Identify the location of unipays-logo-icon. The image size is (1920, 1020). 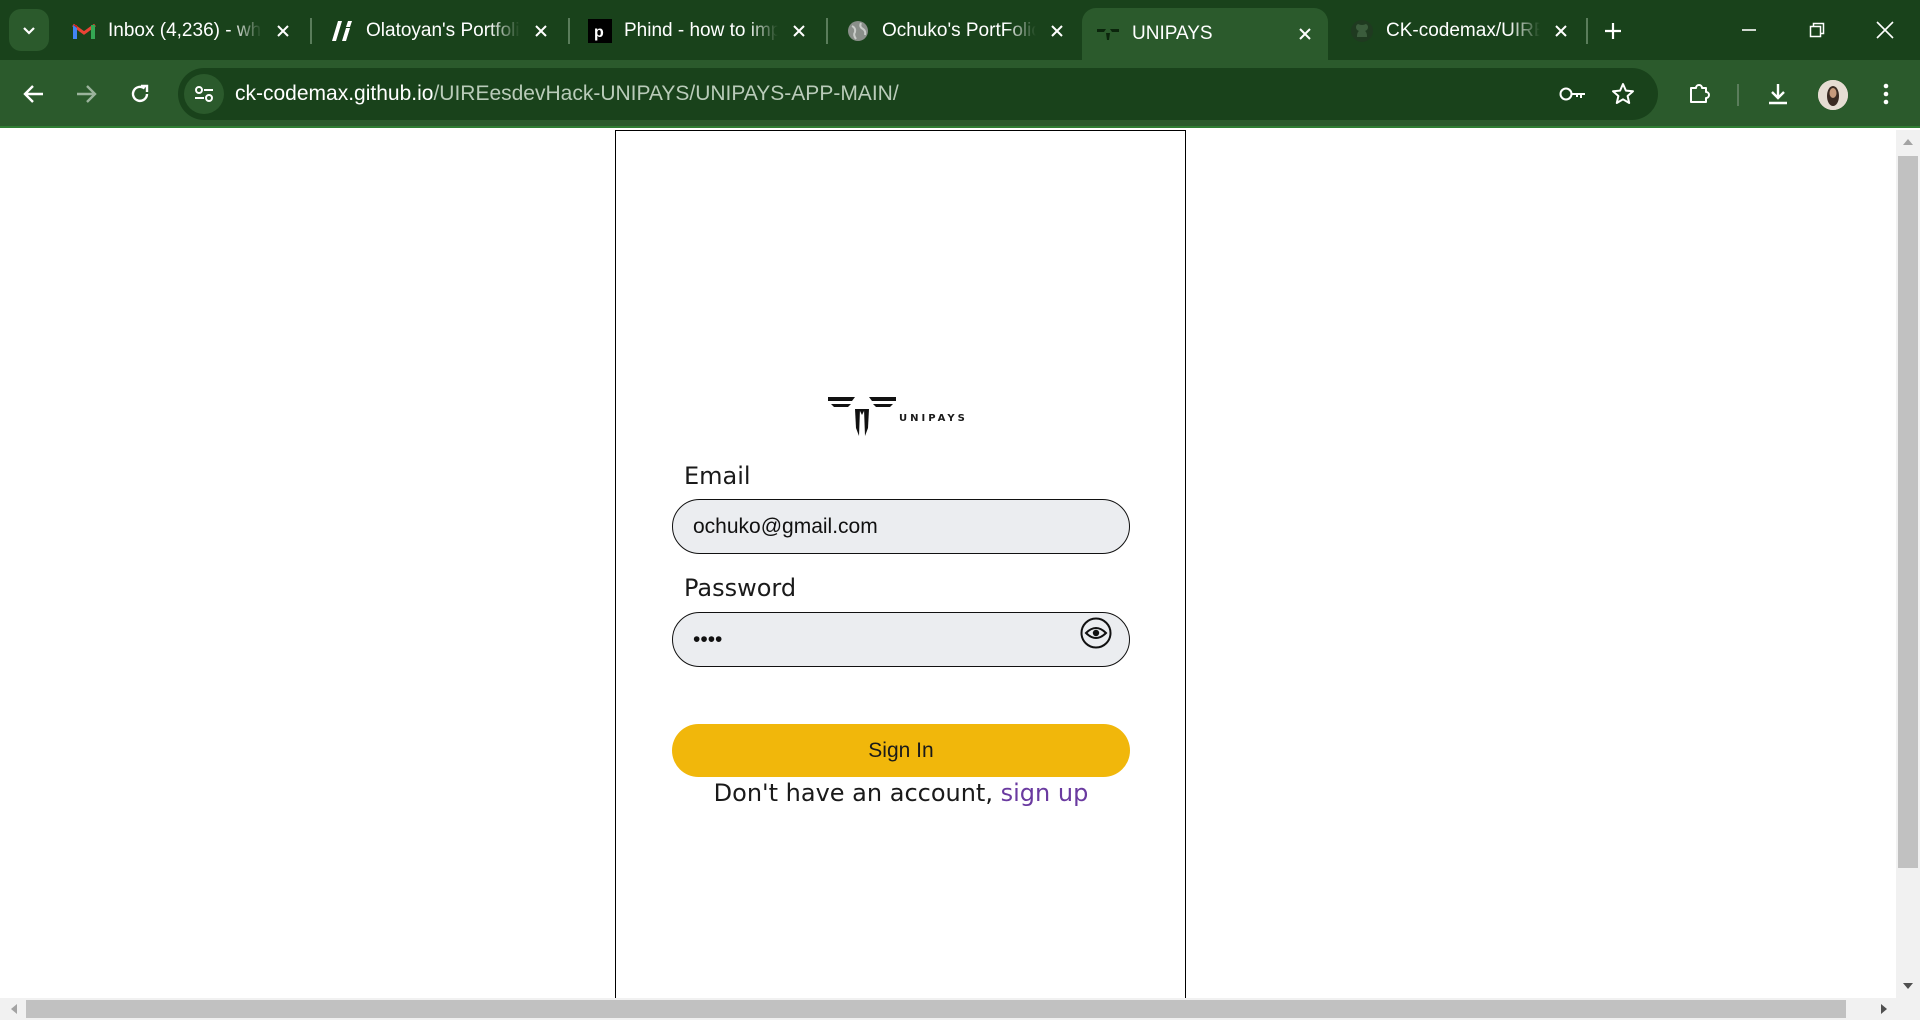
(1108, 34).